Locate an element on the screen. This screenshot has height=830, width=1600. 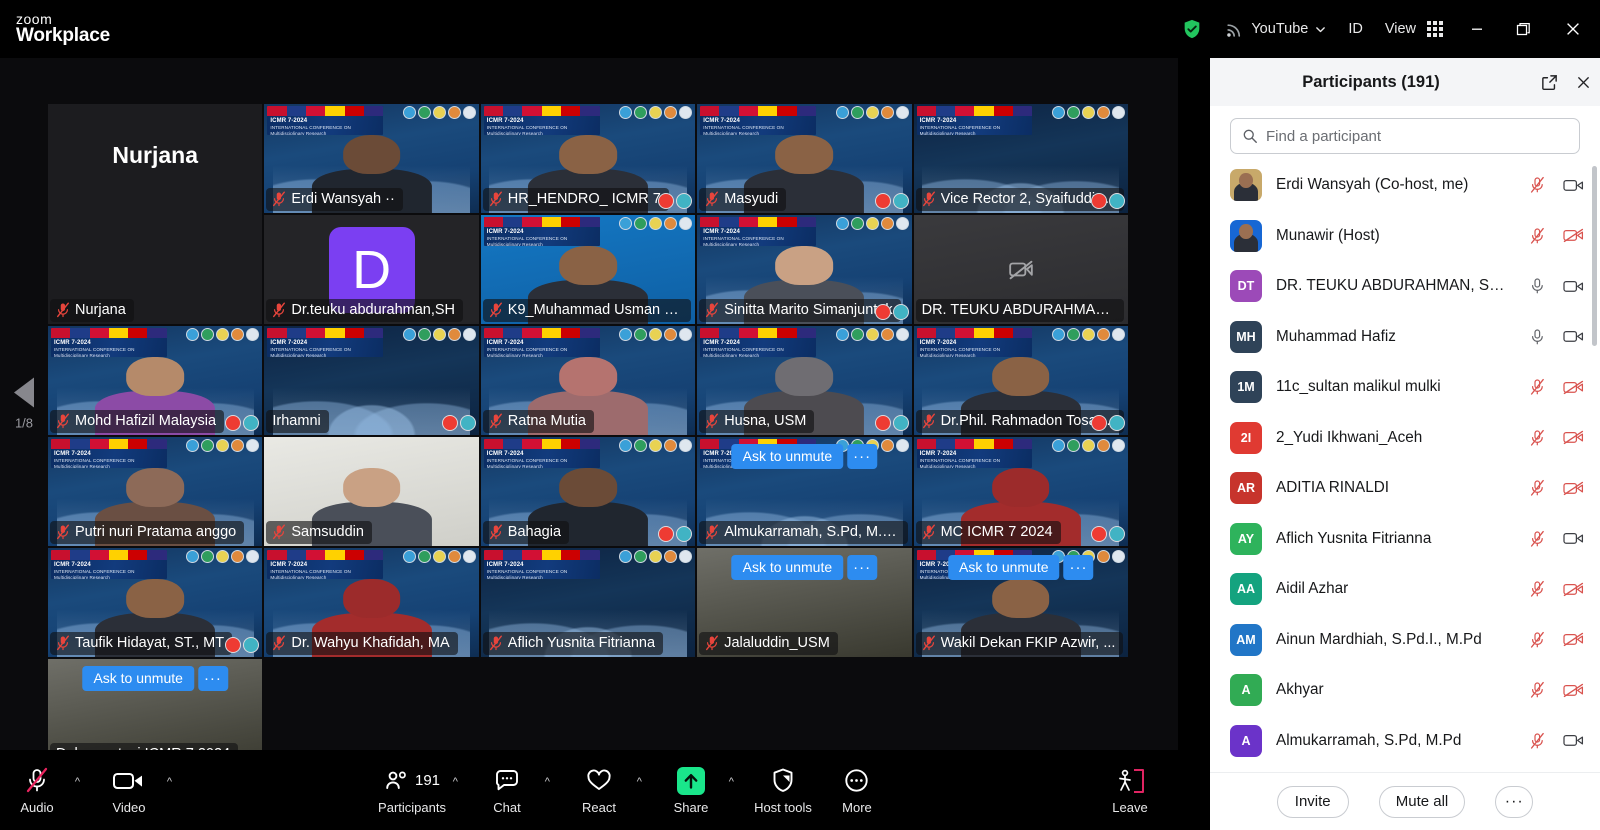
participants-scrollbar is located at coordinates (1594, 256).